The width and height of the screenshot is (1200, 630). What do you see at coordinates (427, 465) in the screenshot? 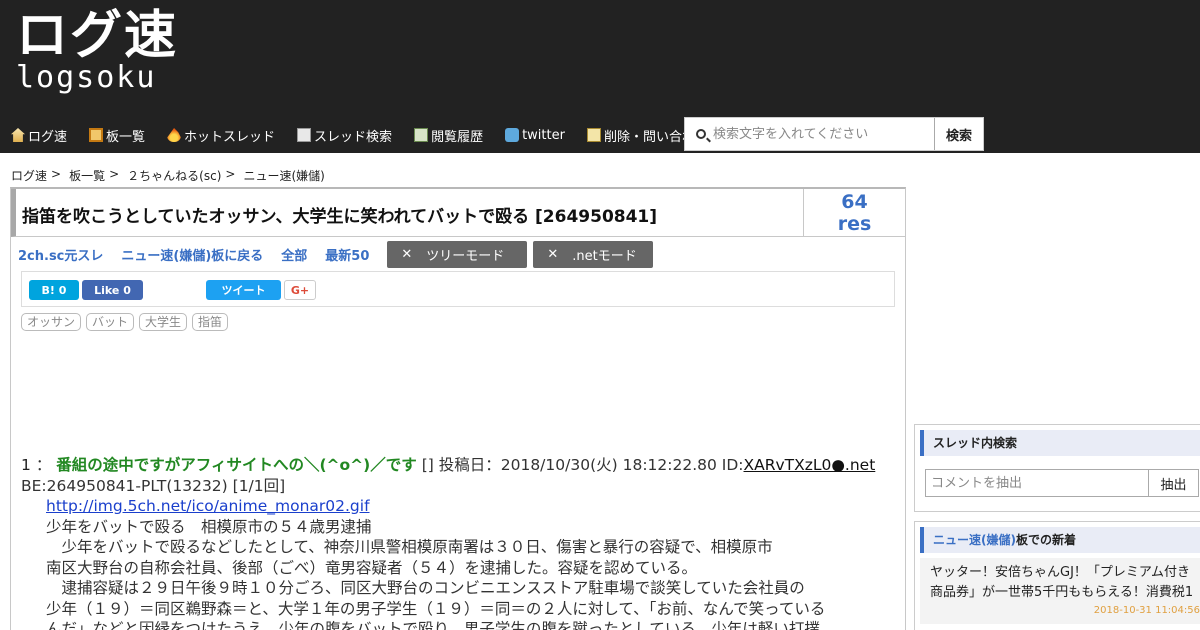
I see `post-mail: []` at bounding box center [427, 465].